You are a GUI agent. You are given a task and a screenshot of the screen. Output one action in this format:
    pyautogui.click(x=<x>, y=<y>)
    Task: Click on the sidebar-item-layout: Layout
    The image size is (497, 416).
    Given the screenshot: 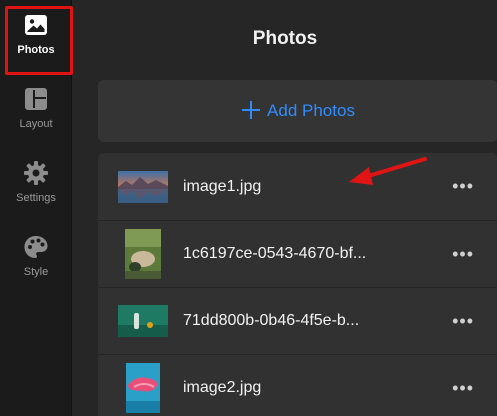 What is the action you would take?
    pyautogui.click(x=36, y=111)
    